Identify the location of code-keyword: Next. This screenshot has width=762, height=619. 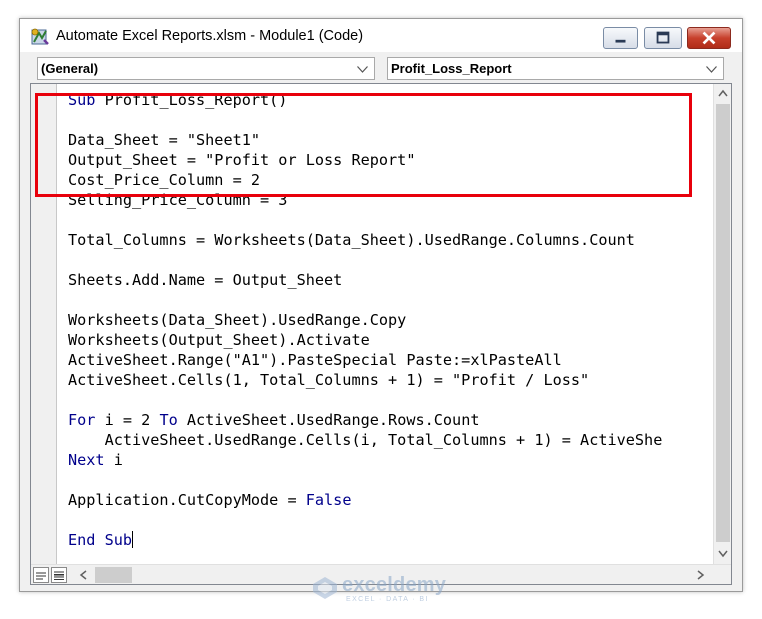
(86, 460).